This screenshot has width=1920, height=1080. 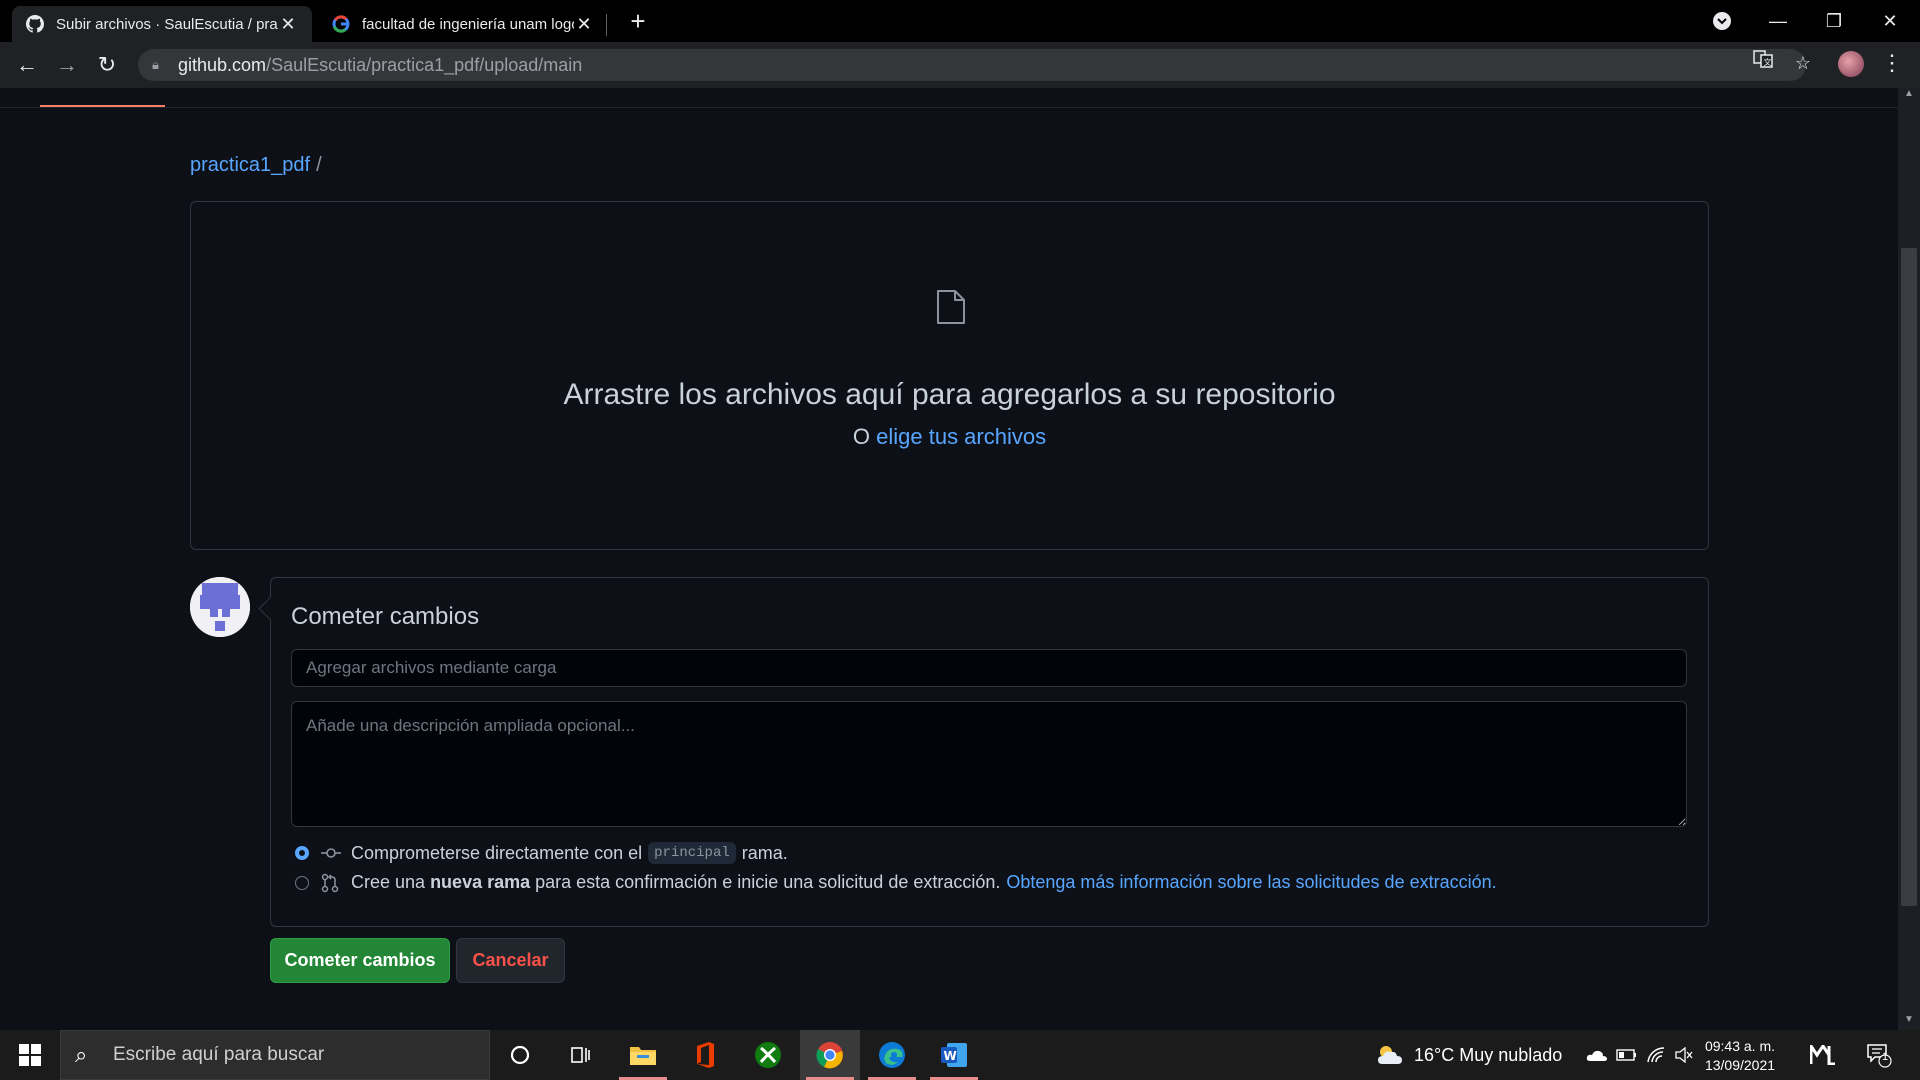 I want to click on url-host: github.com, so click(x=222, y=64).